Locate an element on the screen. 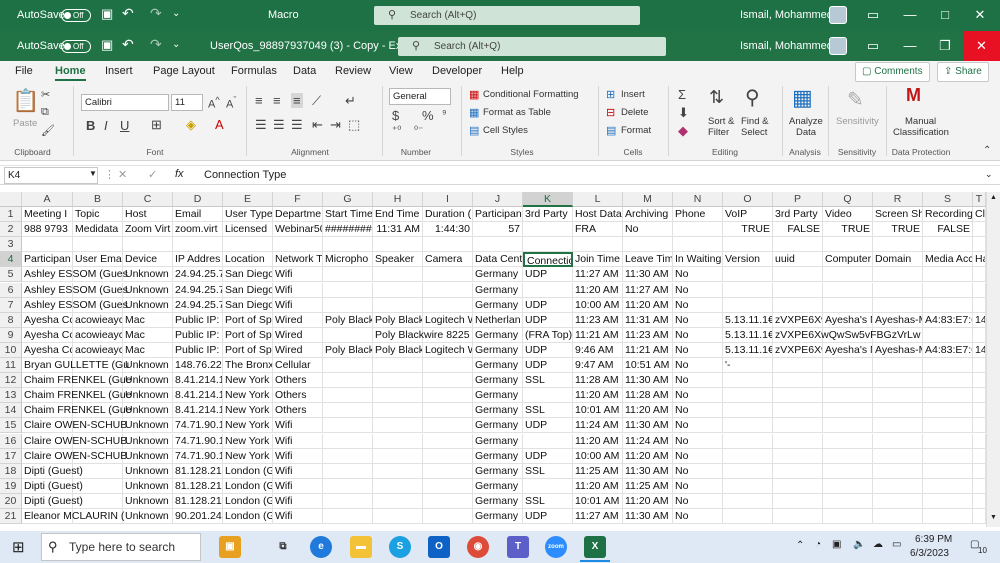  name-box-dropdown-icon: ▼ is located at coordinates (93, 173).